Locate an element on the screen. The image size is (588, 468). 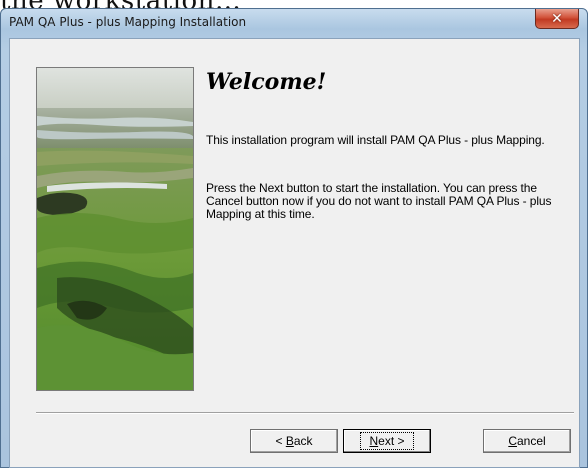
back-button: < Back is located at coordinates (294, 441).